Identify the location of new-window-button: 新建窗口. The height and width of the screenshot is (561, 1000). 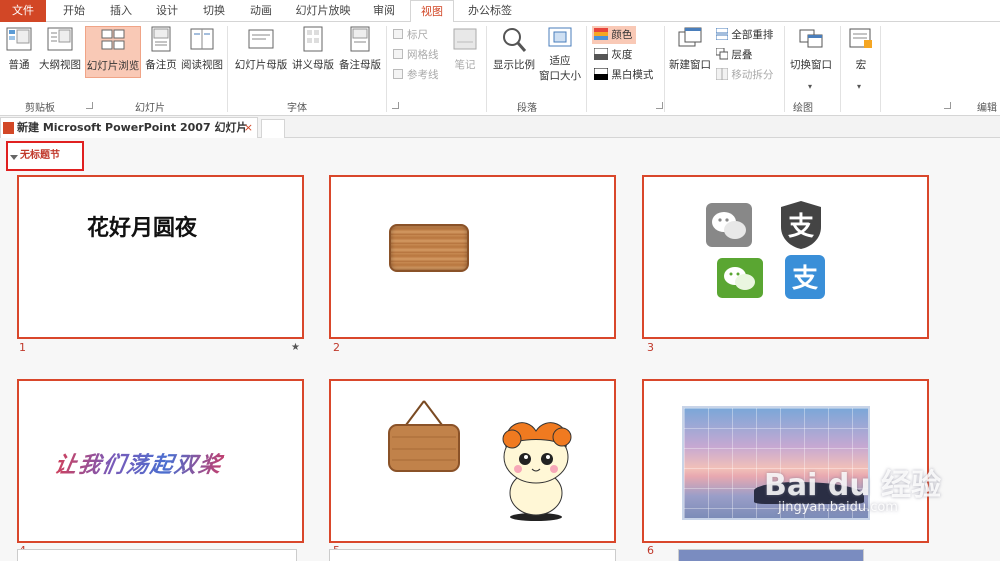
(690, 52).